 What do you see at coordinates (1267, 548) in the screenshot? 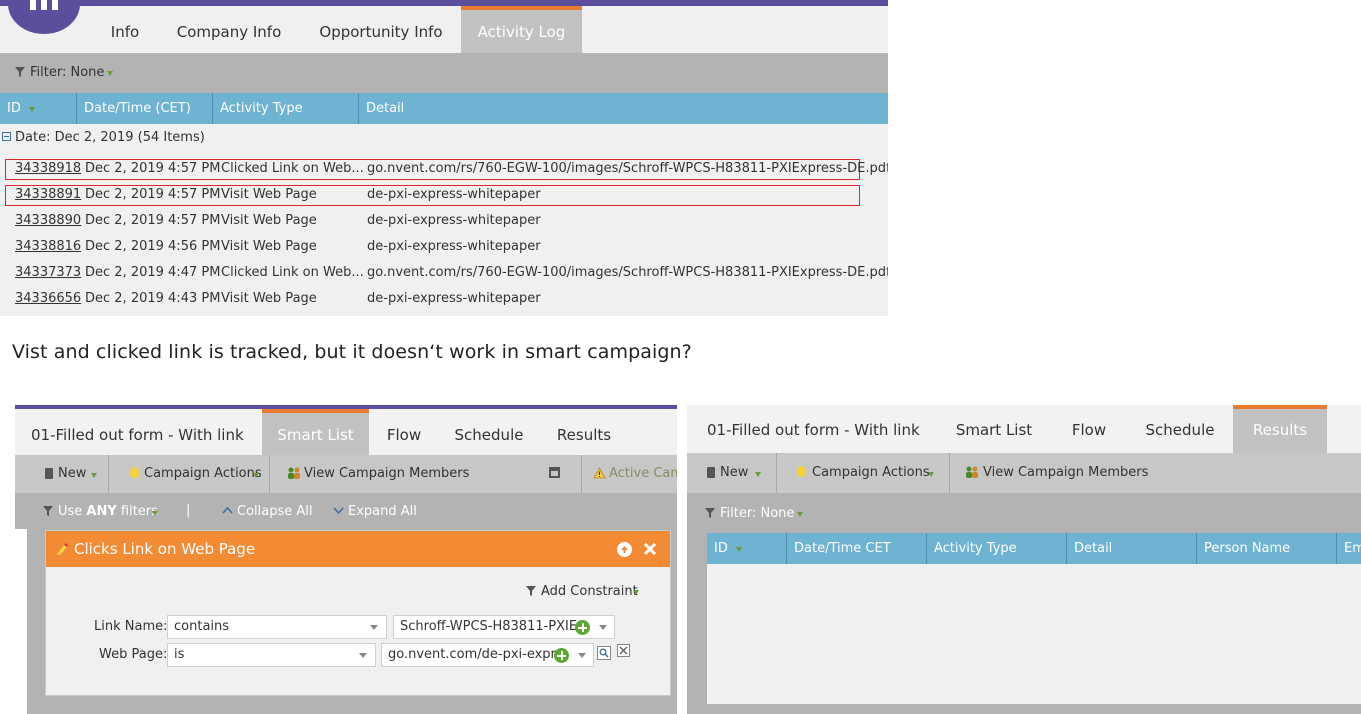
I see `column-header-person-name: Person Name` at bounding box center [1267, 548].